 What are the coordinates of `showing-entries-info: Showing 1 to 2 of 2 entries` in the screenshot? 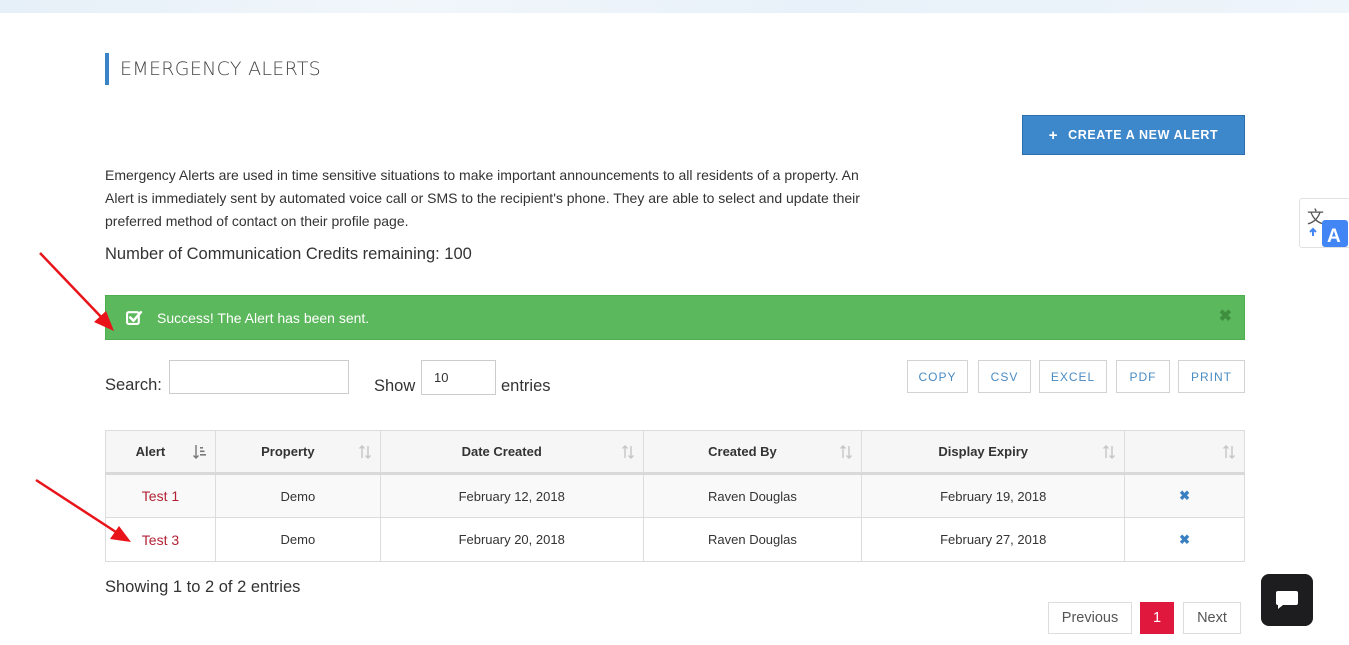 It's located at (203, 587).